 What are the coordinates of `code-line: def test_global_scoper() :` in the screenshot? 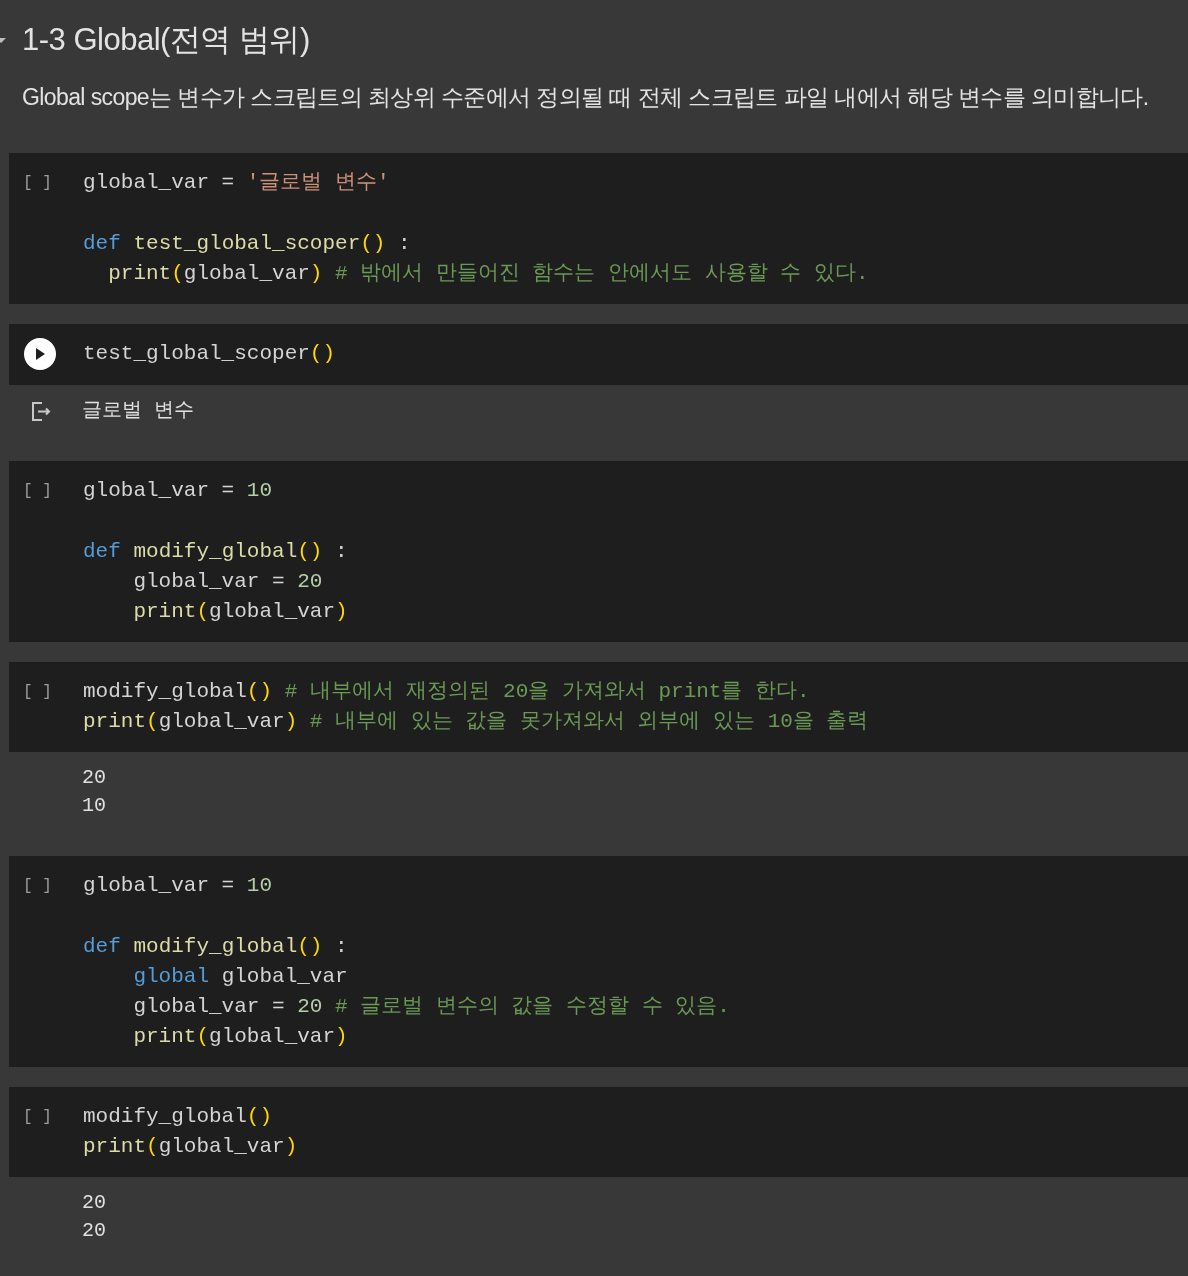 It's located at (247, 243).